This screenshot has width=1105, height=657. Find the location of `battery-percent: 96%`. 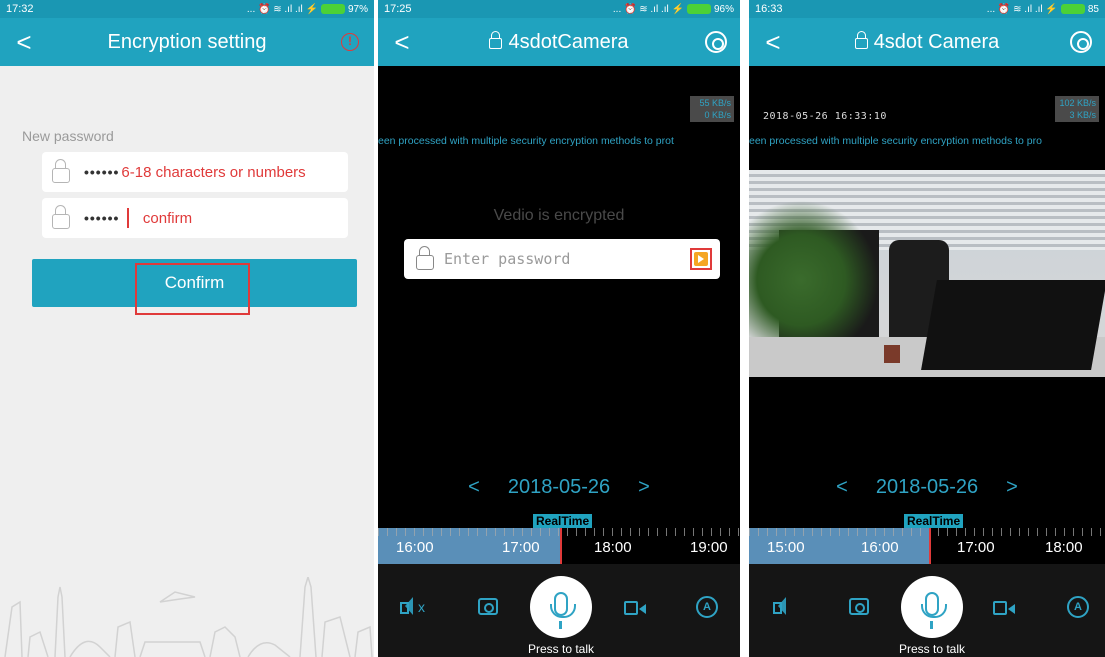

battery-percent: 96% is located at coordinates (723, 9).